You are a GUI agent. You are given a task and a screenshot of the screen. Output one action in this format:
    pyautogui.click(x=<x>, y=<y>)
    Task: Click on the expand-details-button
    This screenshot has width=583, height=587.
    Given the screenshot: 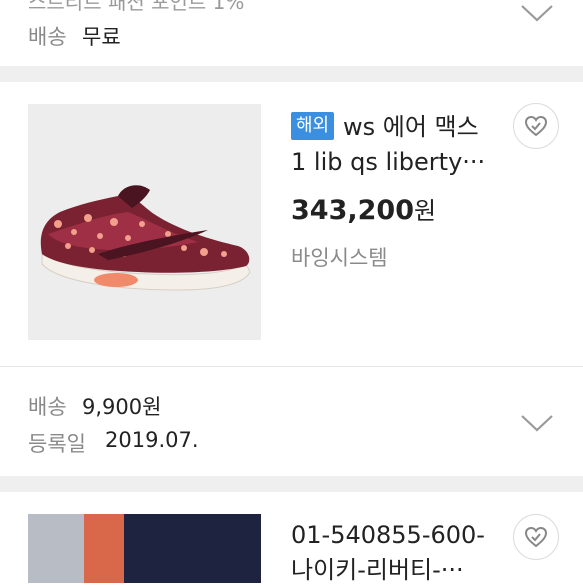 What is the action you would take?
    pyautogui.click(x=537, y=423)
    